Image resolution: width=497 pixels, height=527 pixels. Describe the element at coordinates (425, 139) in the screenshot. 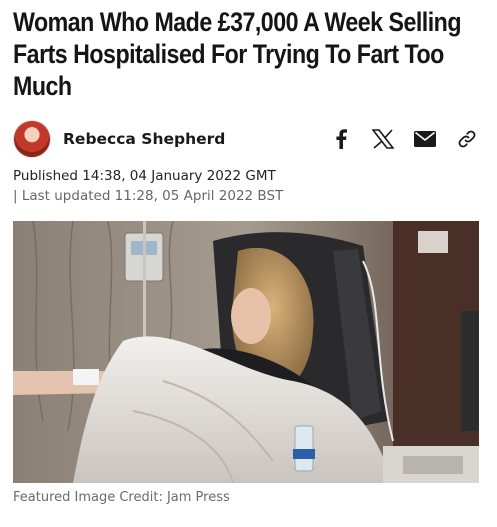

I see `email-icon` at that location.